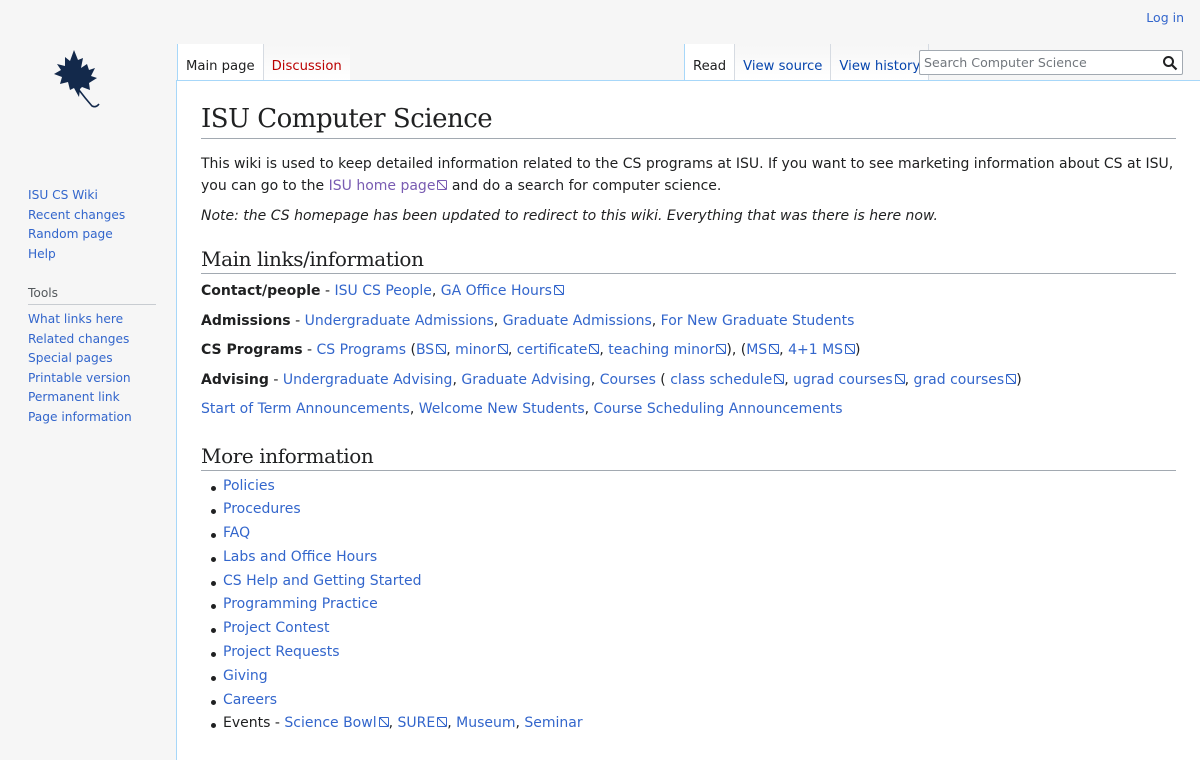 The width and height of the screenshot is (1200, 760). Describe the element at coordinates (276, 628) in the screenshot. I see `project-contest-link: Project Contest` at that location.